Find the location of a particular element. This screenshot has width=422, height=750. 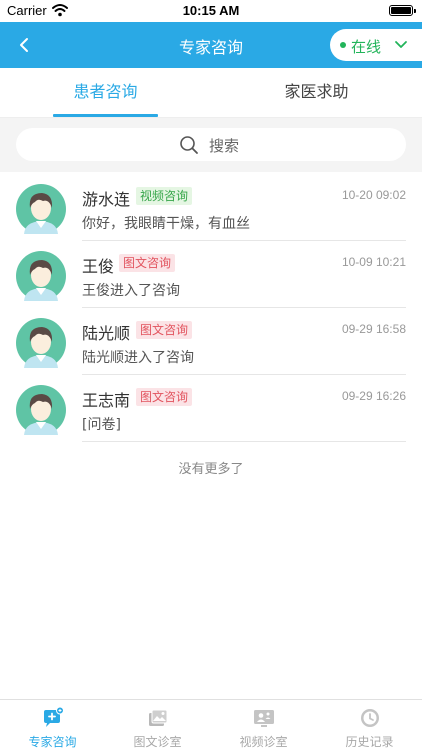

consult-list-item: 王俊 图文咨询 10-09 10:21 王俊进入了咨询 is located at coordinates (211, 274).